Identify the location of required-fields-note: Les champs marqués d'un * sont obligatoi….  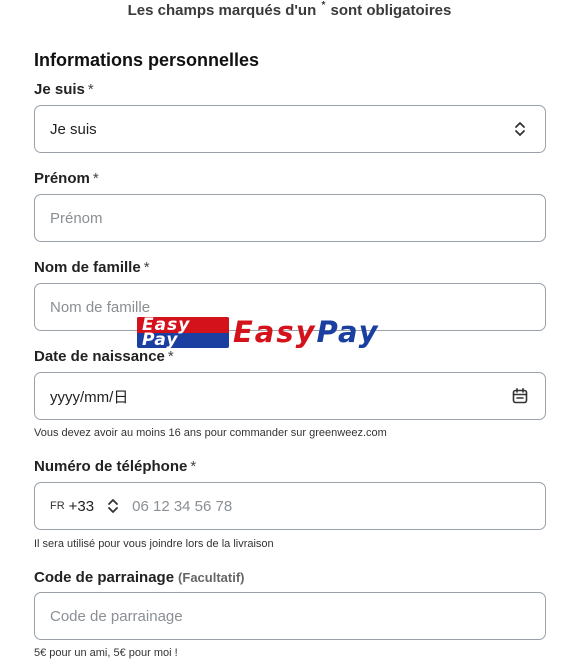
(289, 9).